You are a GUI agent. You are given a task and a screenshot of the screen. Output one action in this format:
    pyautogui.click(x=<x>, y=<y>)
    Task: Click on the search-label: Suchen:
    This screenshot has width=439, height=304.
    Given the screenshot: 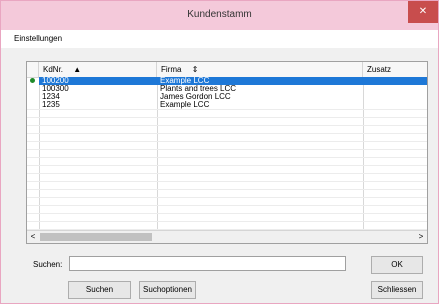 What is the action you would take?
    pyautogui.click(x=48, y=264)
    